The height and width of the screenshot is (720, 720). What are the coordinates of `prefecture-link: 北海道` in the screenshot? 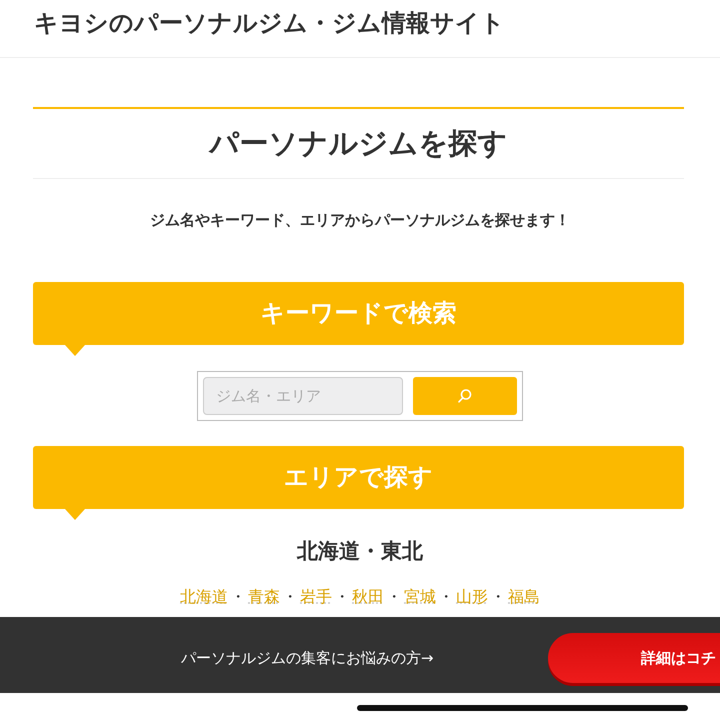 It's located at (204, 597).